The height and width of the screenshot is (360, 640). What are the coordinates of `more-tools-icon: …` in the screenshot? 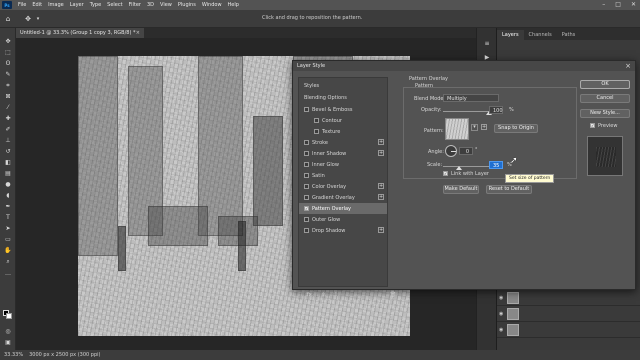 It's located at (8, 274).